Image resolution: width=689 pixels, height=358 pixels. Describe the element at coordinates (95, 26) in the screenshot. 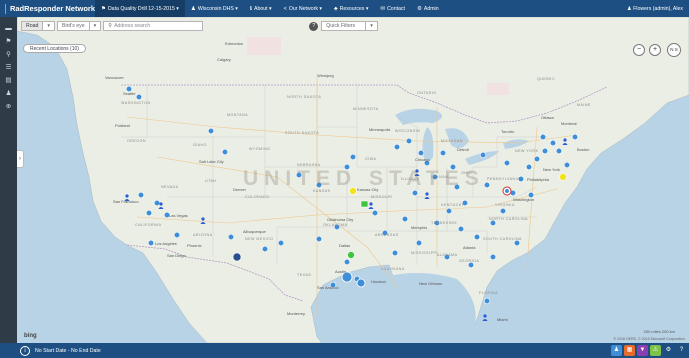

I see `birdseye-dropdown: ▾` at that location.